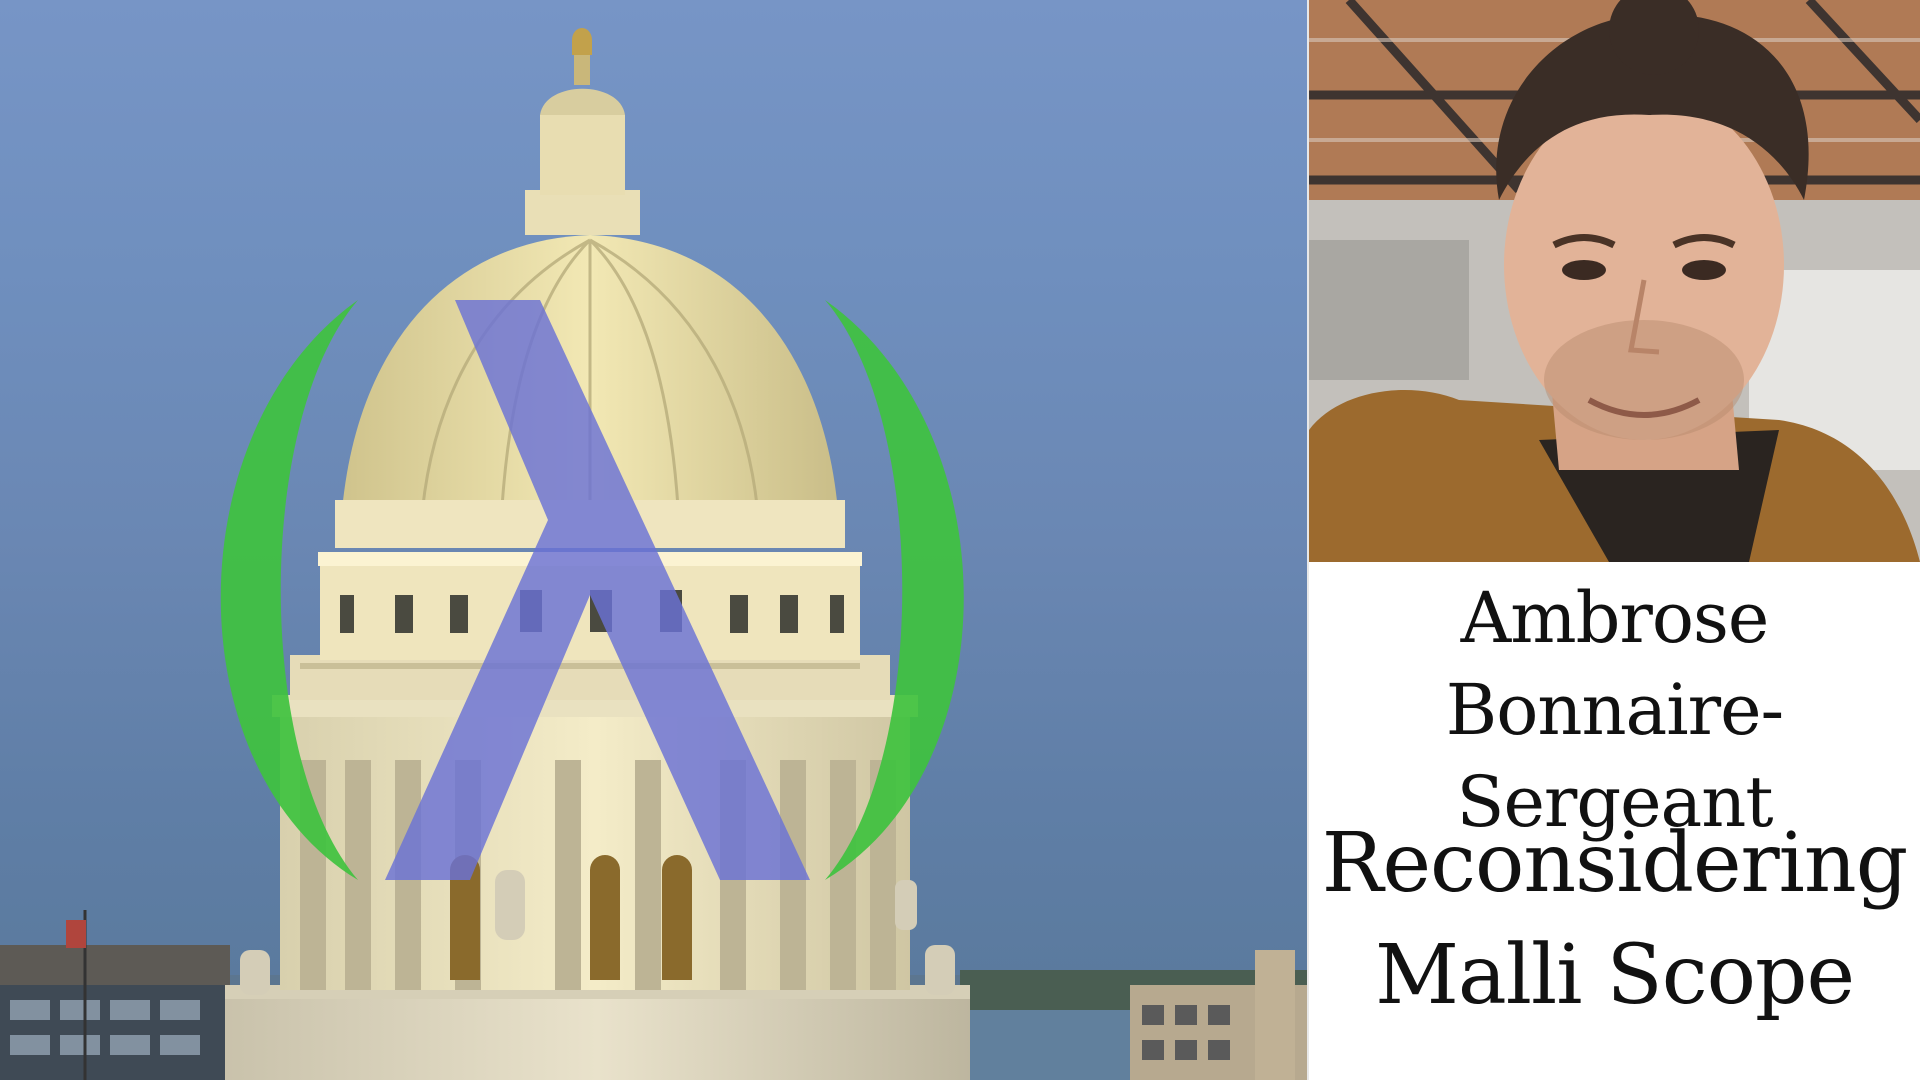 This screenshot has width=1920, height=1080. Describe the element at coordinates (1614, 710) in the screenshot. I see `speaker-name: Ambrose Bonnaire-Sergeant` at that location.